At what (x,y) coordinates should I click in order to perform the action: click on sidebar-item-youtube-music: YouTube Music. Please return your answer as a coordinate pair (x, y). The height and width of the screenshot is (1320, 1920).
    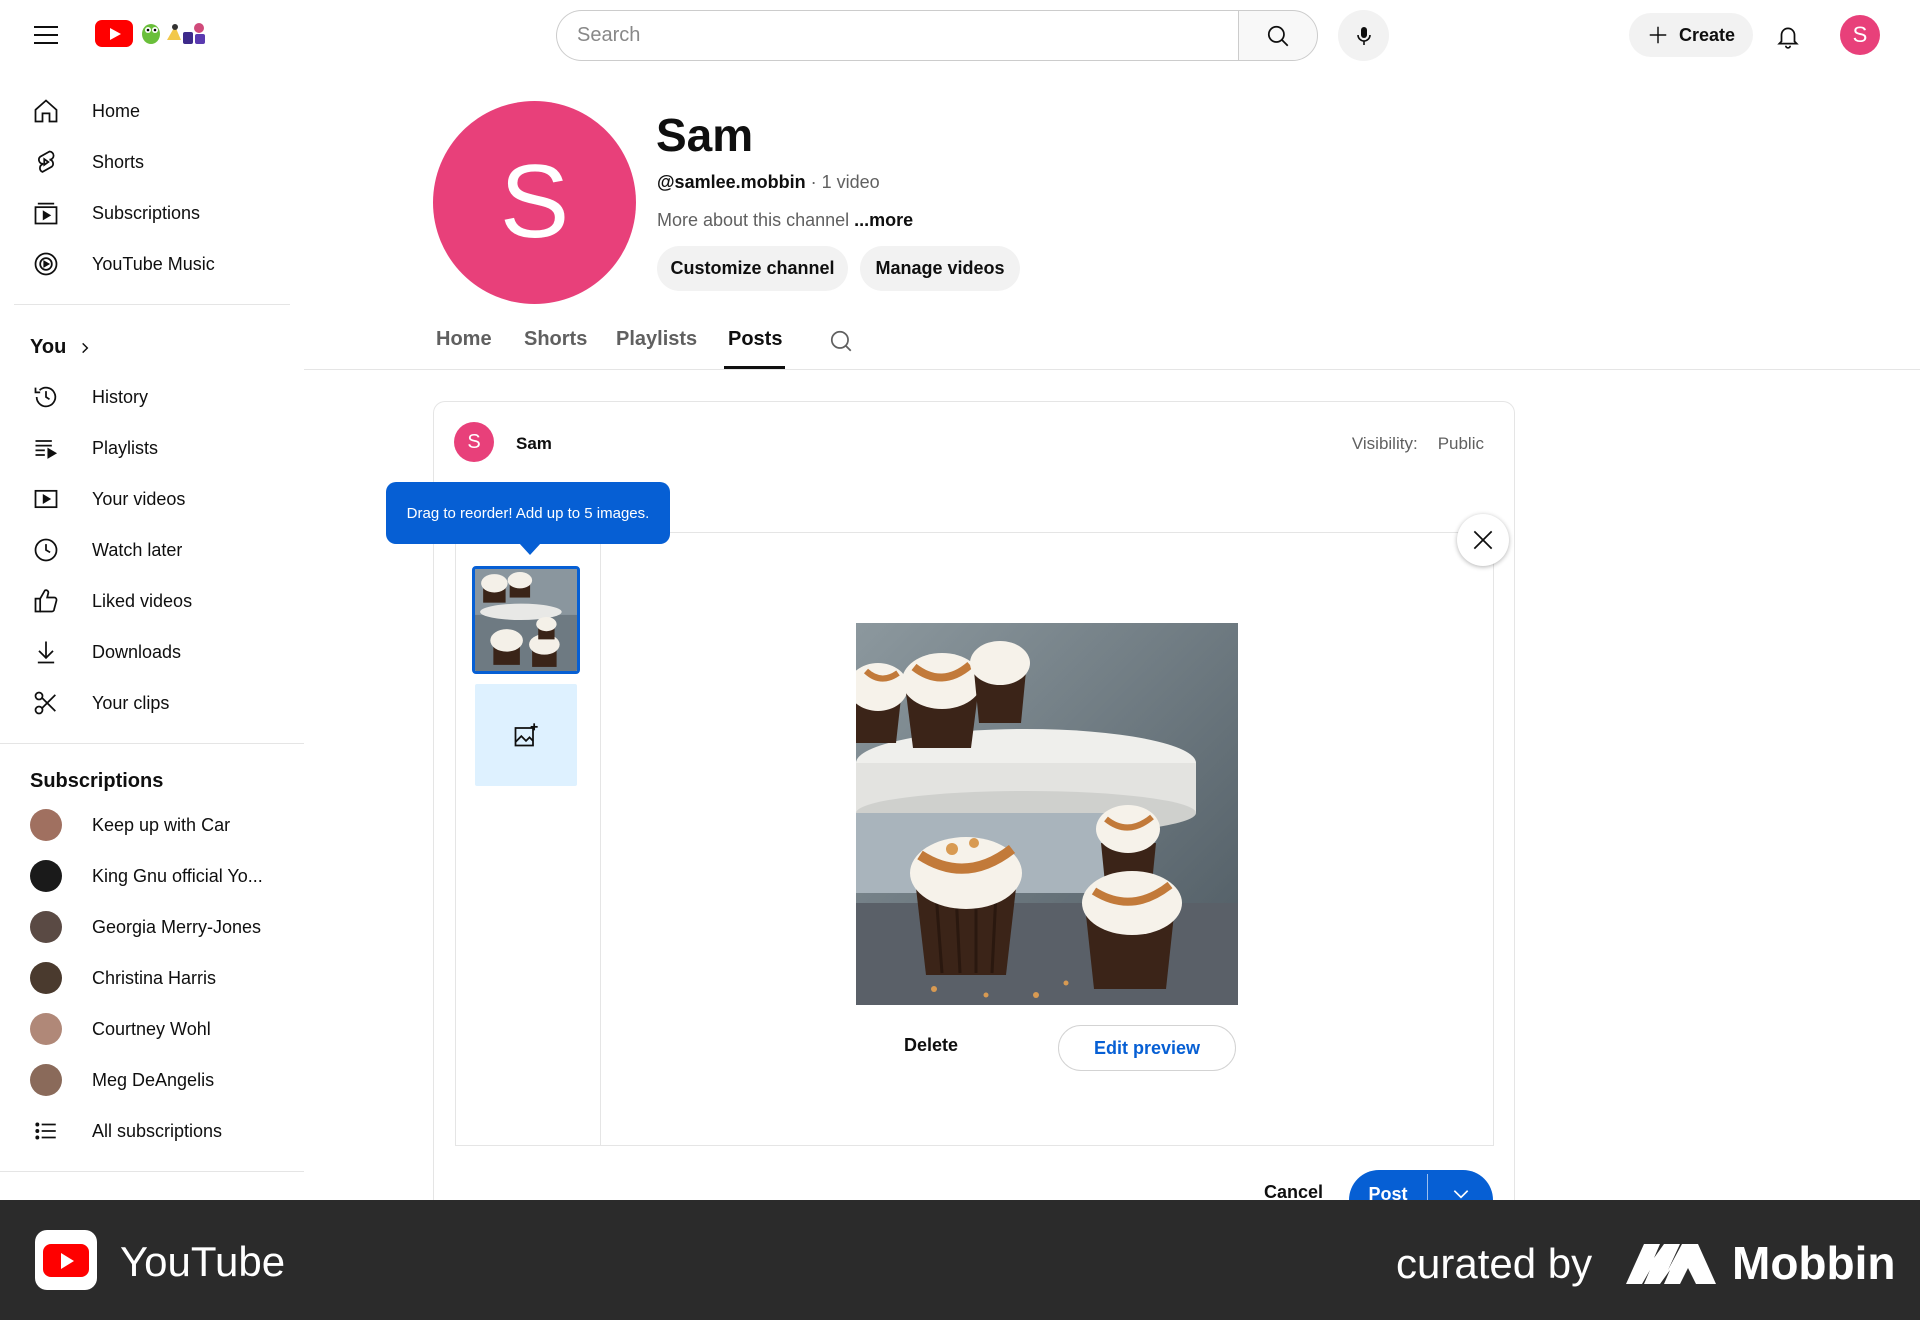
    Looking at the image, I should click on (152, 264).